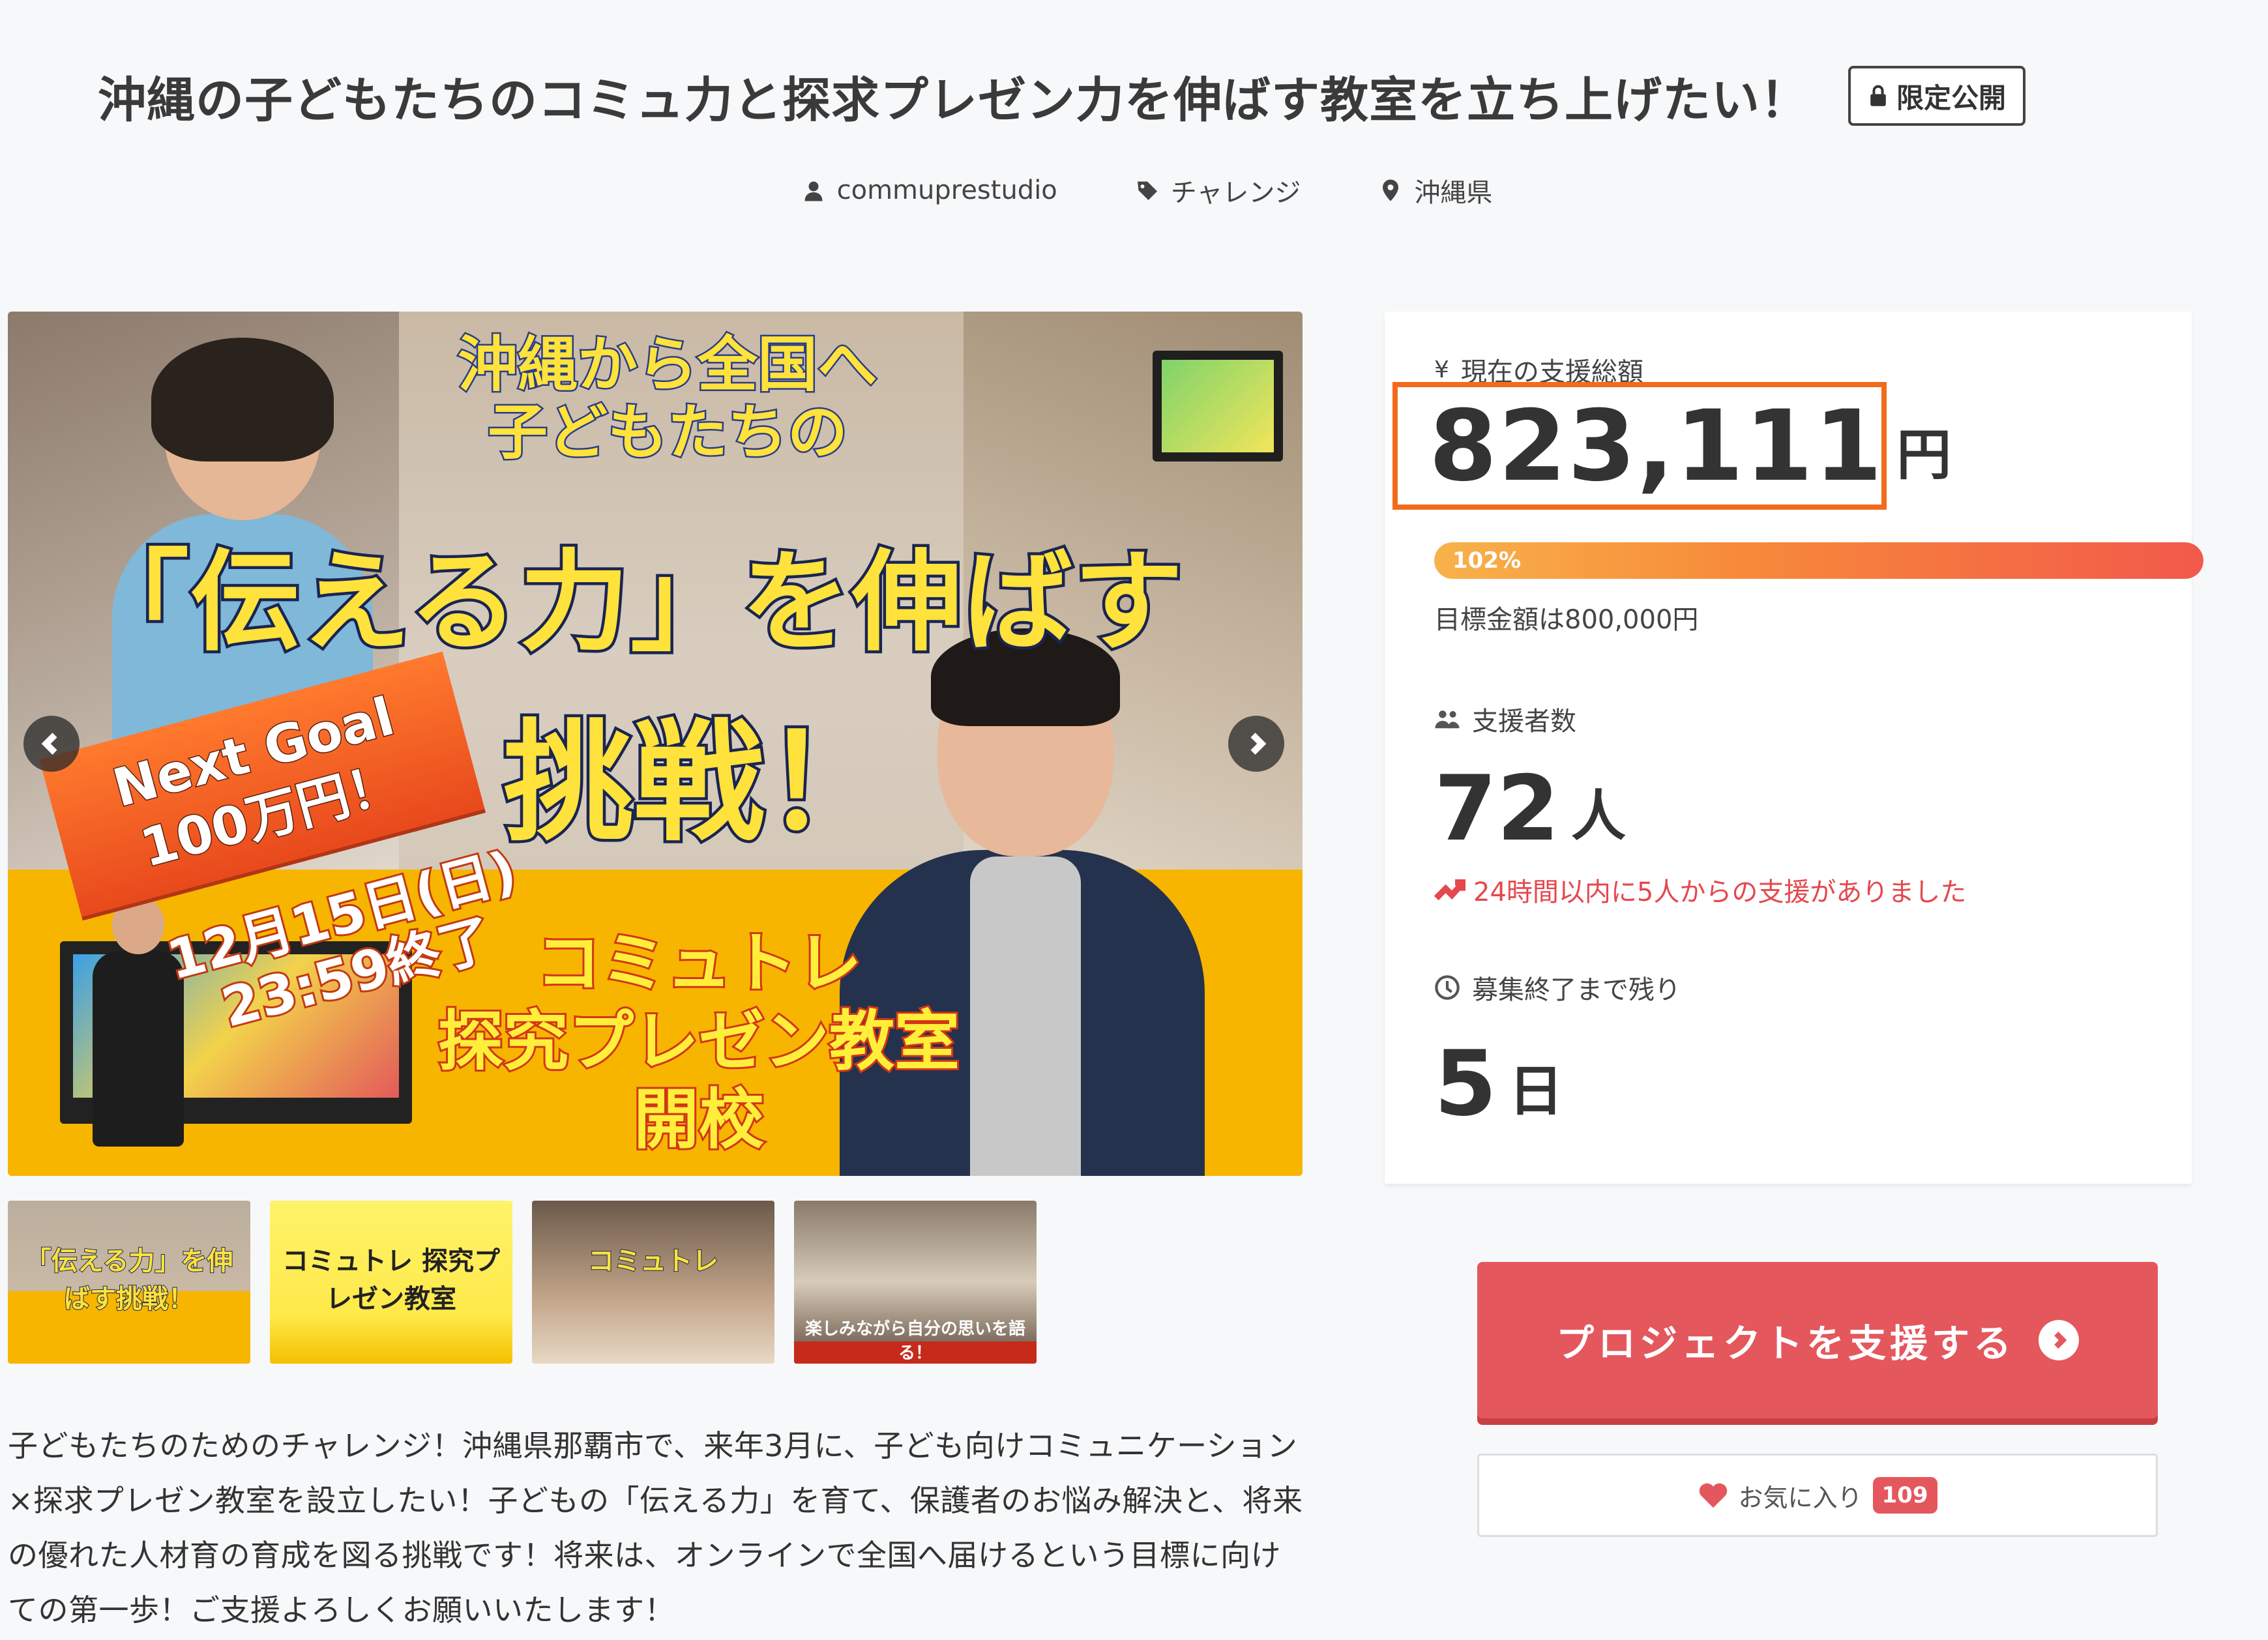 This screenshot has height=1640, width=2268. I want to click on owner-name: commuprestudio, so click(946, 190).